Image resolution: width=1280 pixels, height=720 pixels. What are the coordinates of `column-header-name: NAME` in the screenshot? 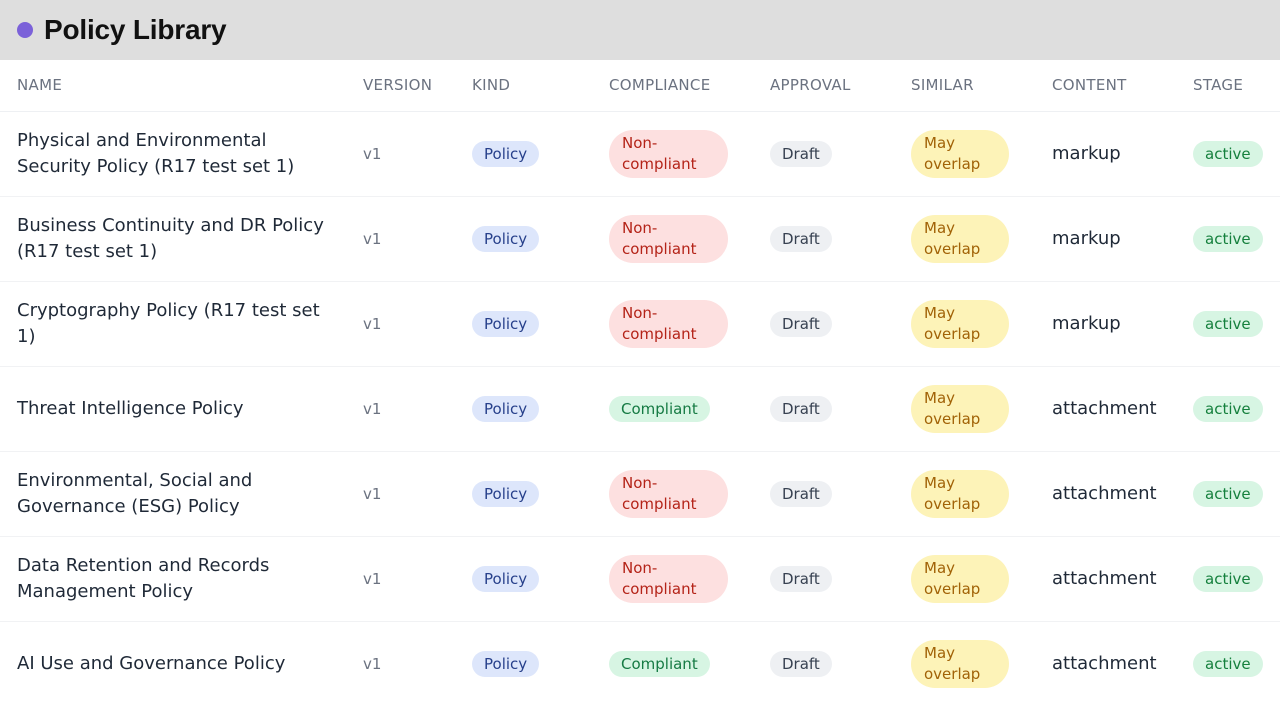 It's located at (173, 86).